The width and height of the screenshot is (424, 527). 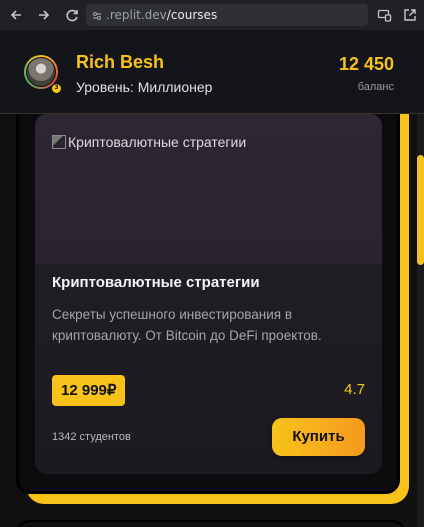 What do you see at coordinates (211, 523) in the screenshot?
I see `next-course-card` at bounding box center [211, 523].